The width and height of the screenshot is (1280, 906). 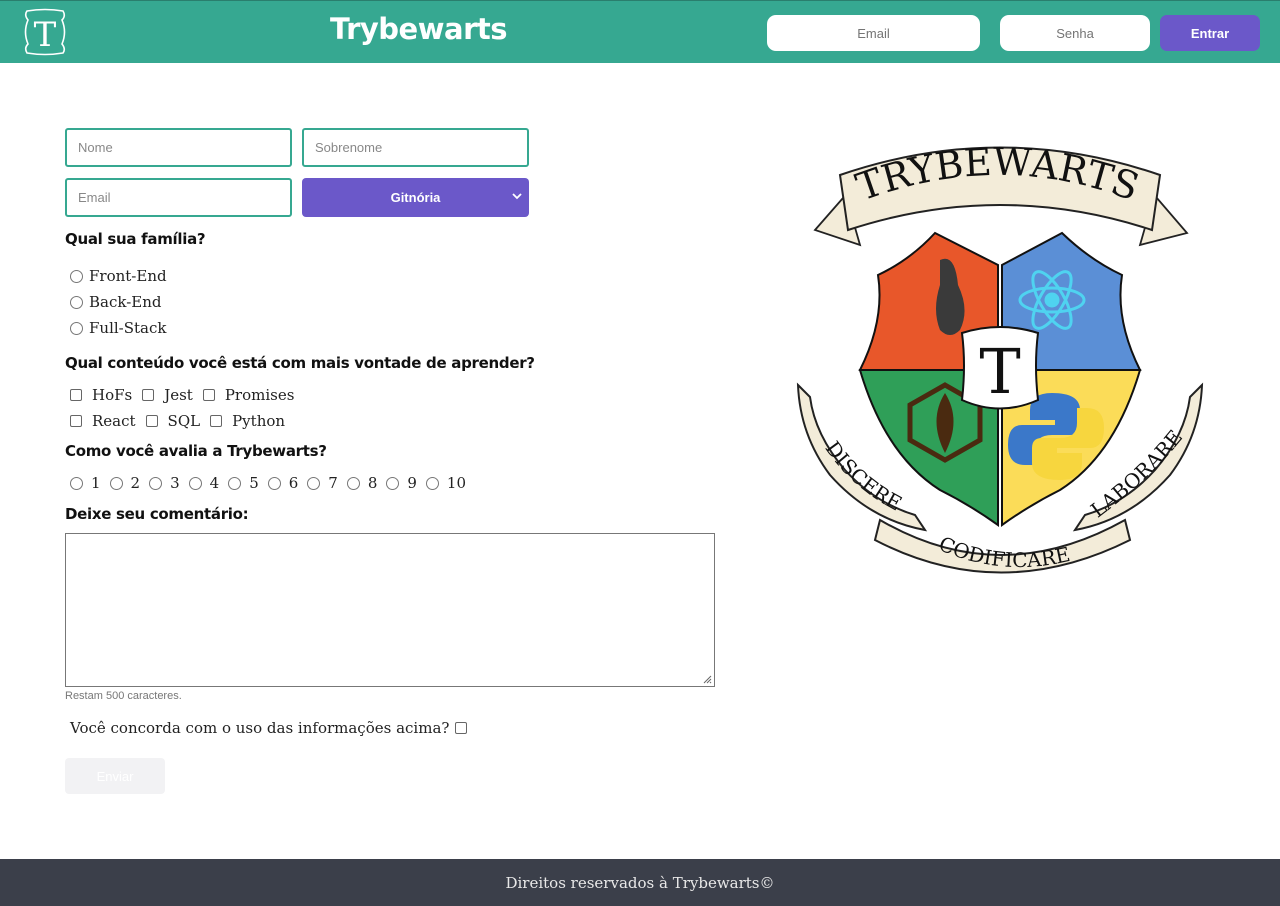 I want to click on rate-option: 6, so click(x=283, y=483).